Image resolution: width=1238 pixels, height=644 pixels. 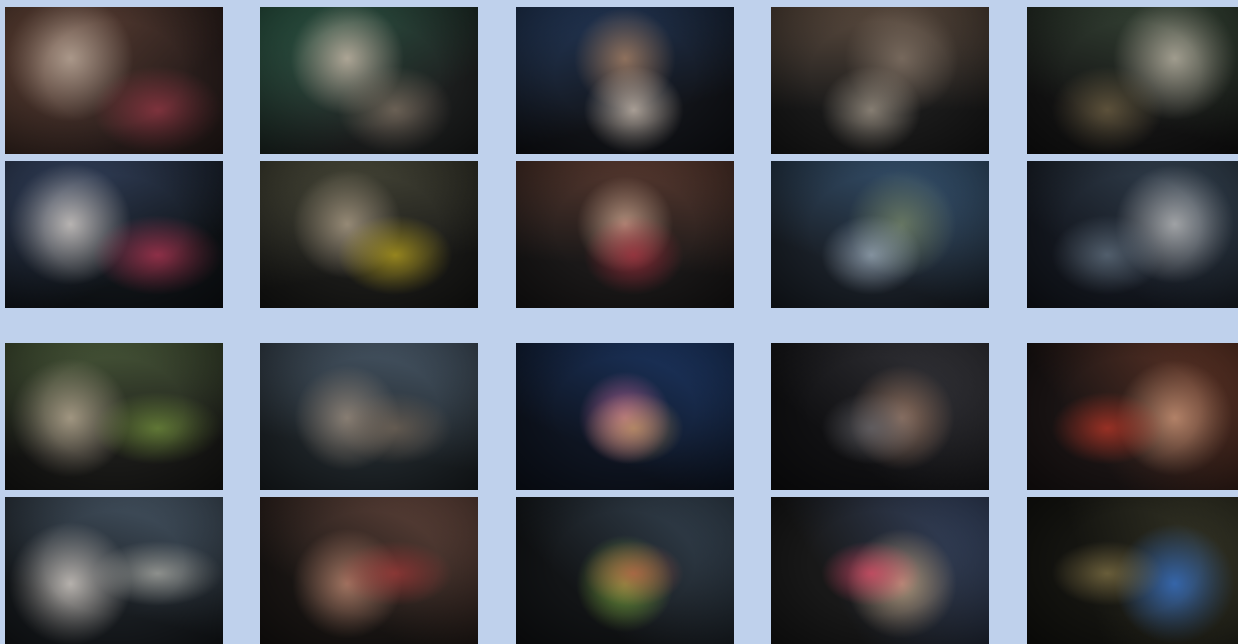 What do you see at coordinates (114, 416) in the screenshot?
I see `family-at-grave-photo` at bounding box center [114, 416].